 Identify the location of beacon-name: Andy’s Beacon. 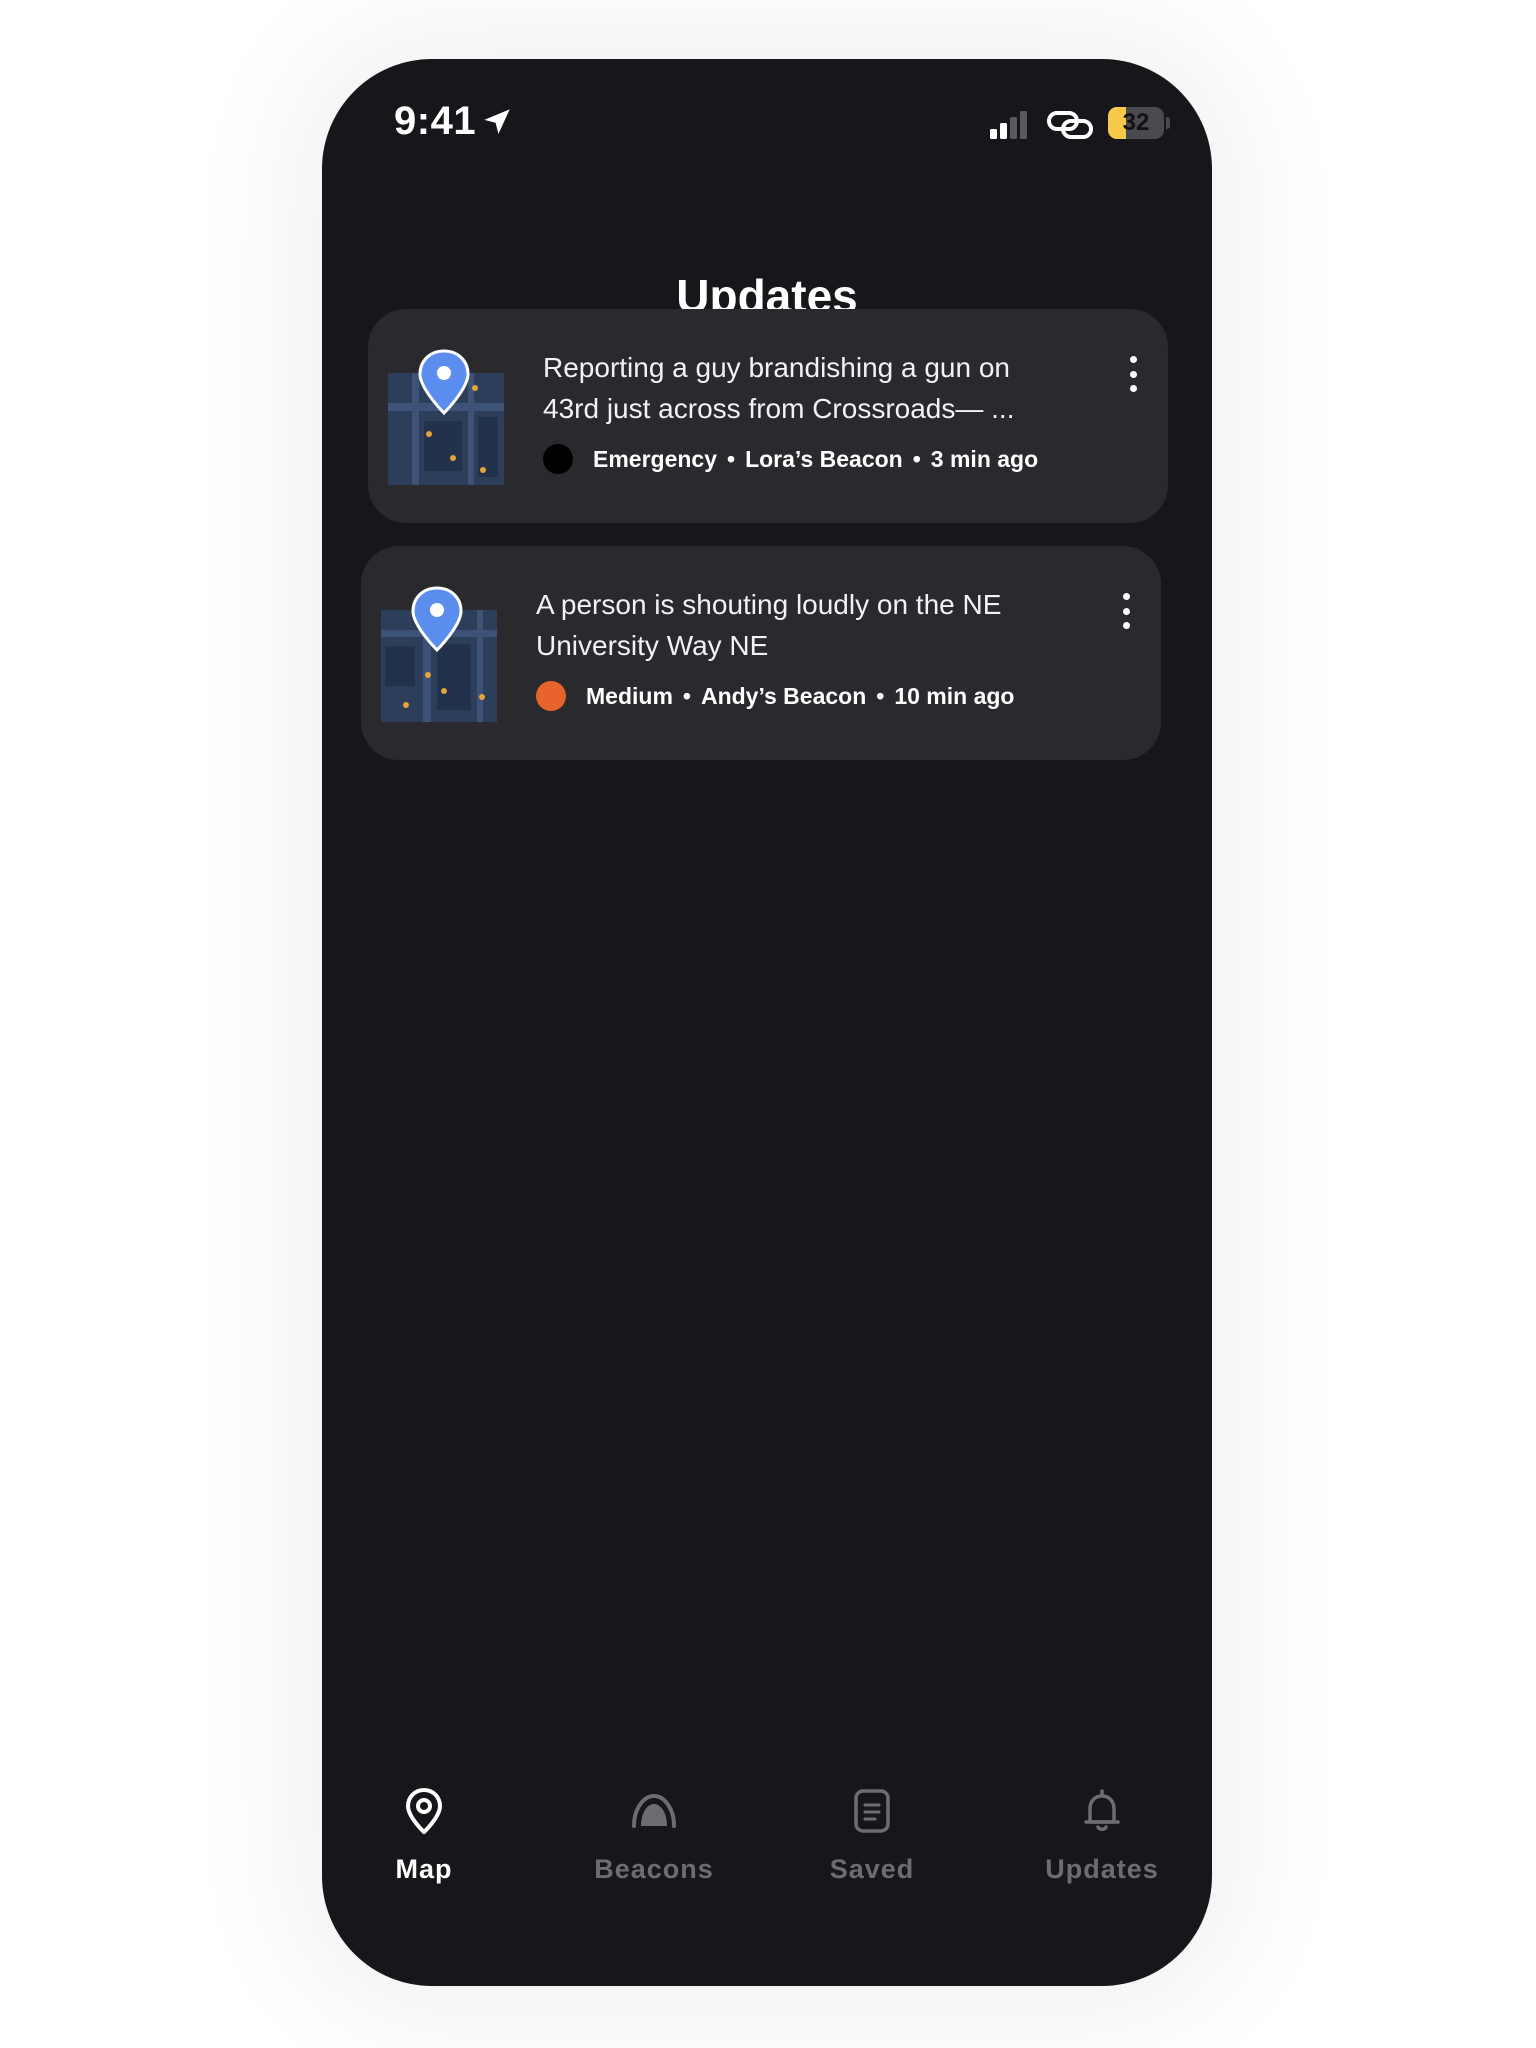
(783, 695).